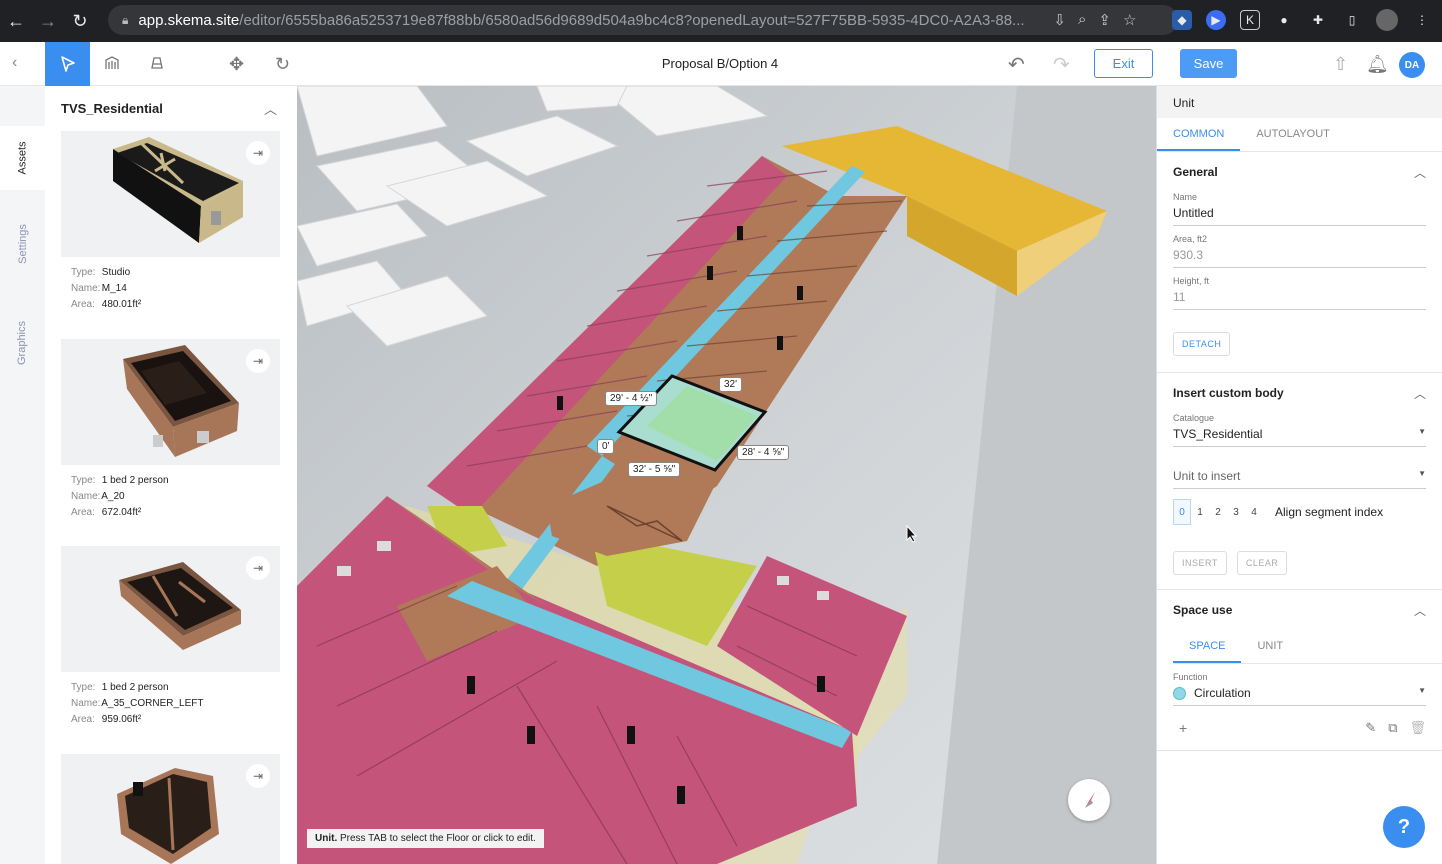  I want to click on segment-option: 4, so click(1254, 512).